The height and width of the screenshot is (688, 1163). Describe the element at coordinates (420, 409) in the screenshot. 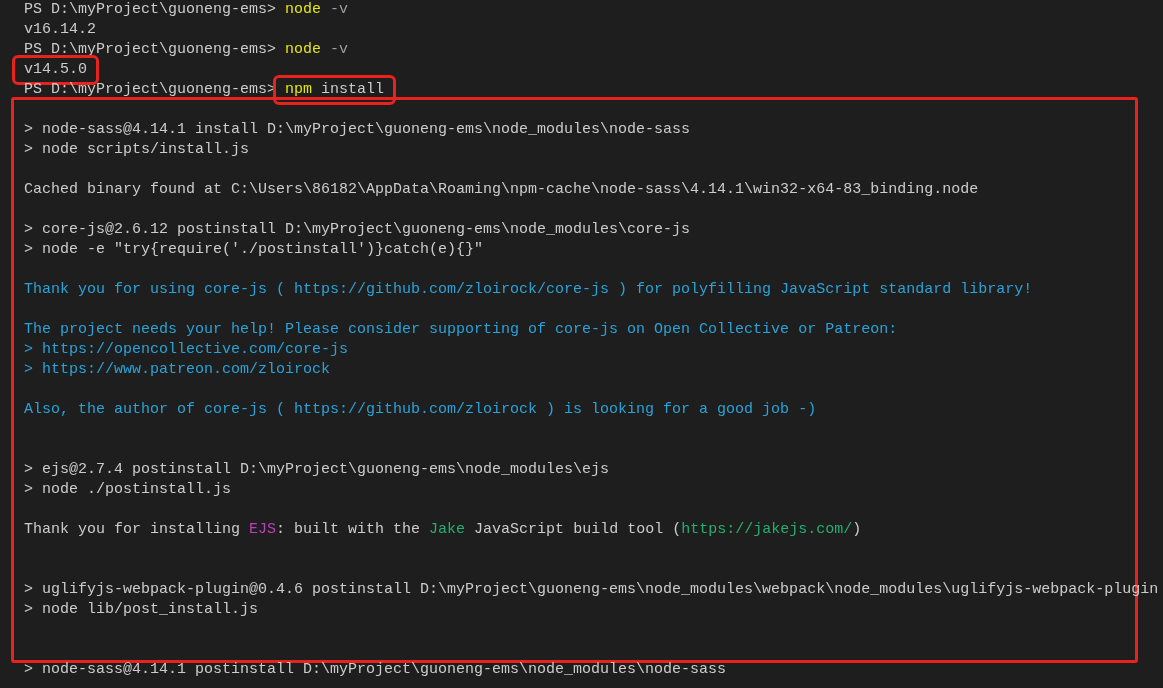

I see `terminal-line: Also, the author of core-js ( https://github.com/zloirock ) is looking for a good job -)` at that location.